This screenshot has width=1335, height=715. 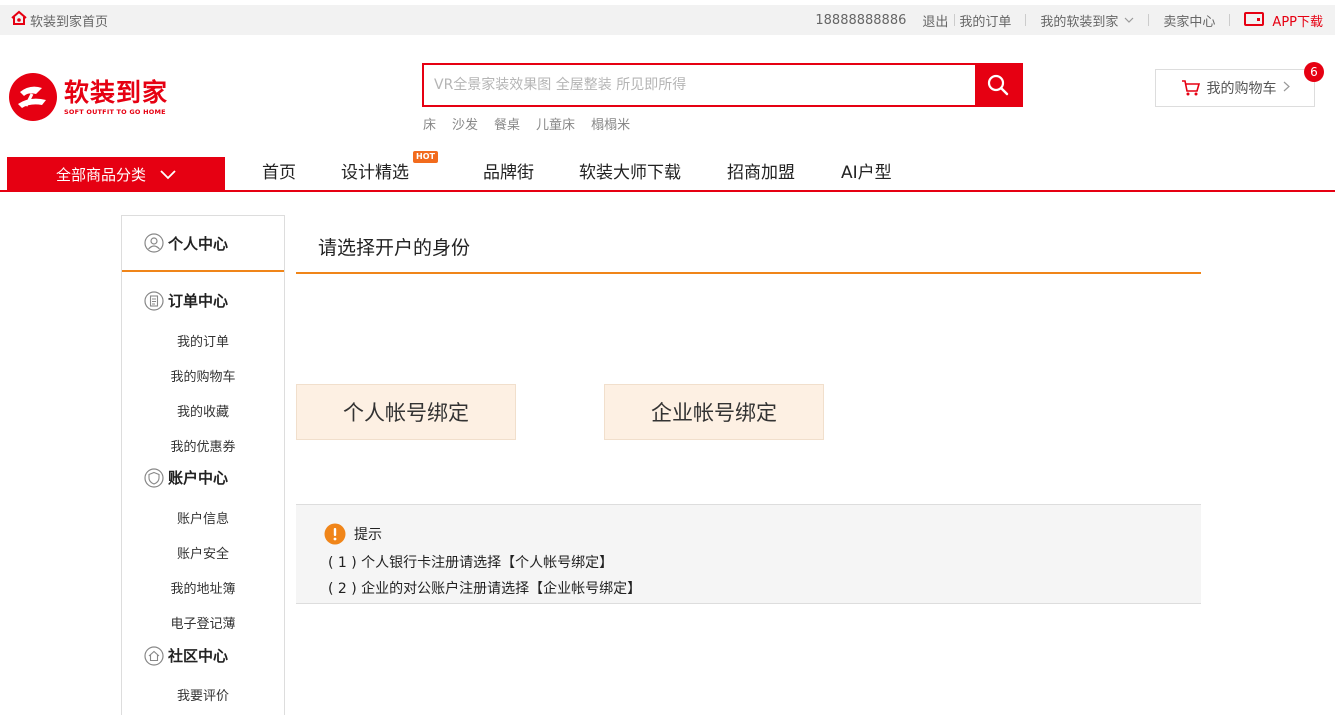 What do you see at coordinates (394, 248) in the screenshot?
I see `page-title: 请选择开户的身份` at bounding box center [394, 248].